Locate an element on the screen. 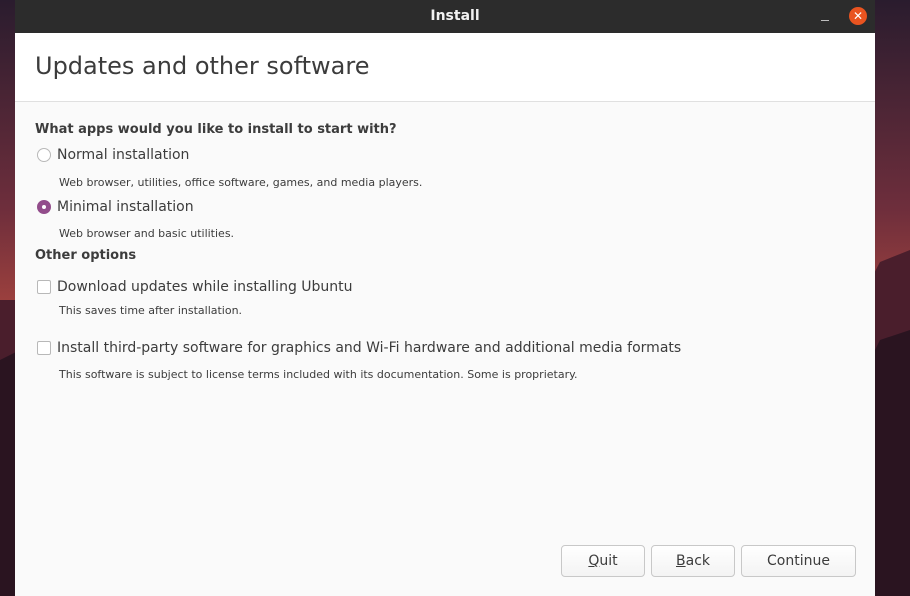 The image size is (910, 596). download-updates-checkbox: Download updates while installing Ubuntu is located at coordinates (195, 287).